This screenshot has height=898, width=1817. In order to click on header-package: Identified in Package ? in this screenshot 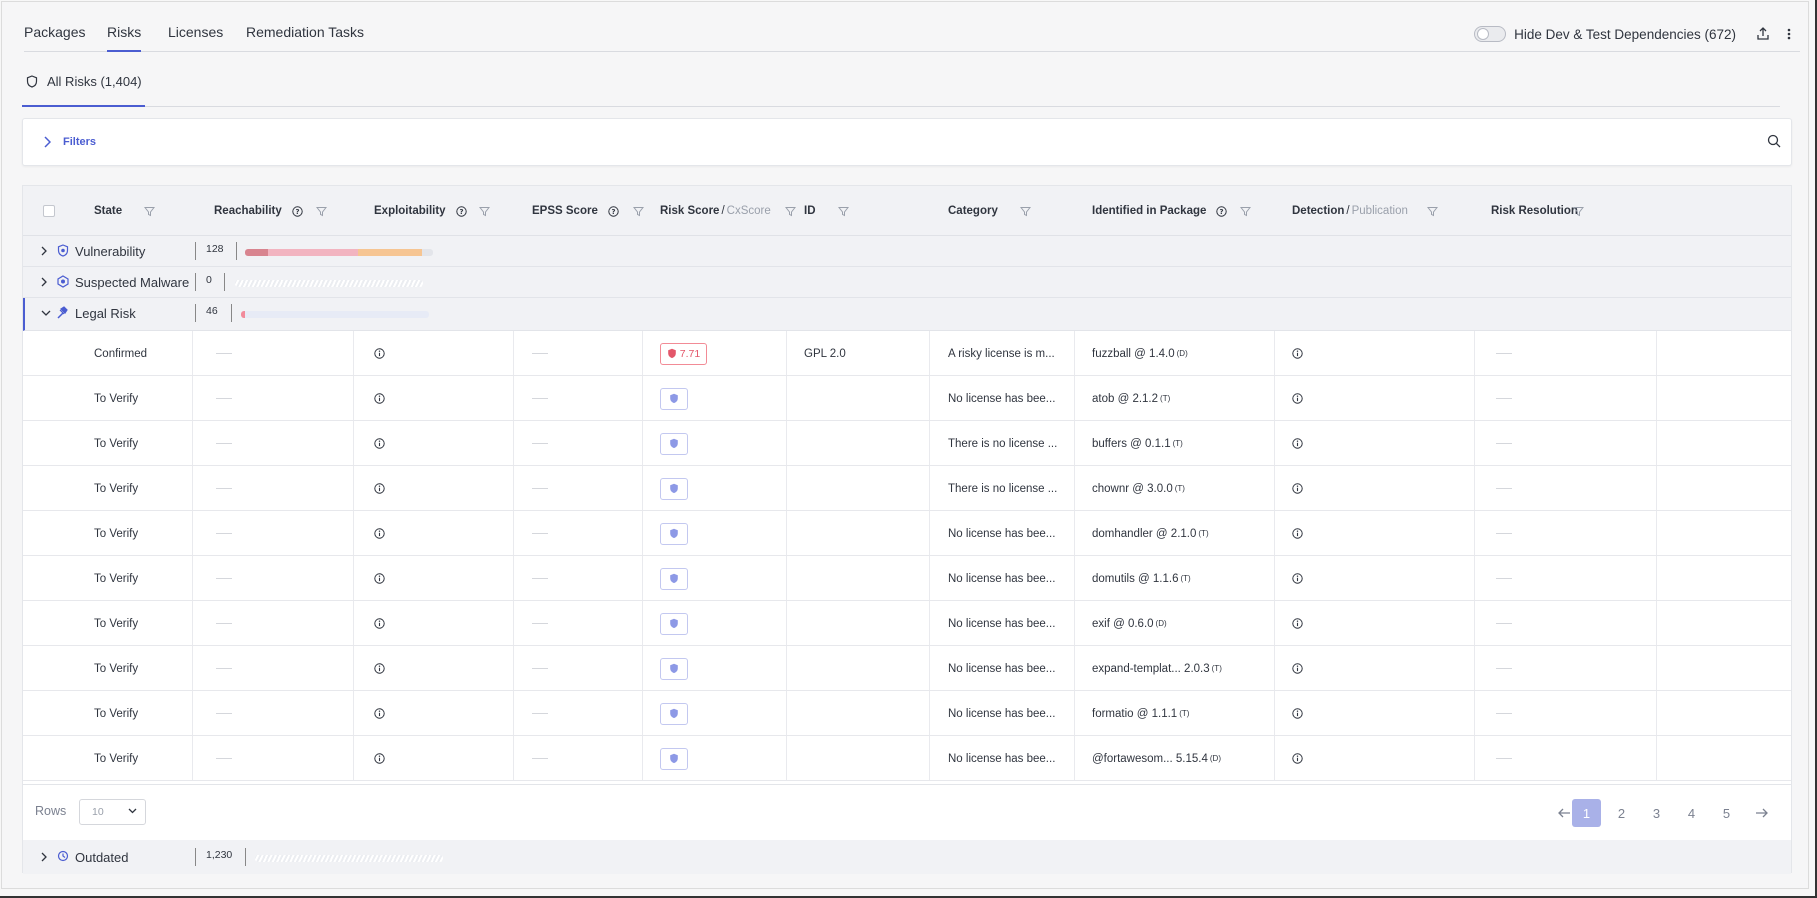, I will do `click(1160, 211)`.